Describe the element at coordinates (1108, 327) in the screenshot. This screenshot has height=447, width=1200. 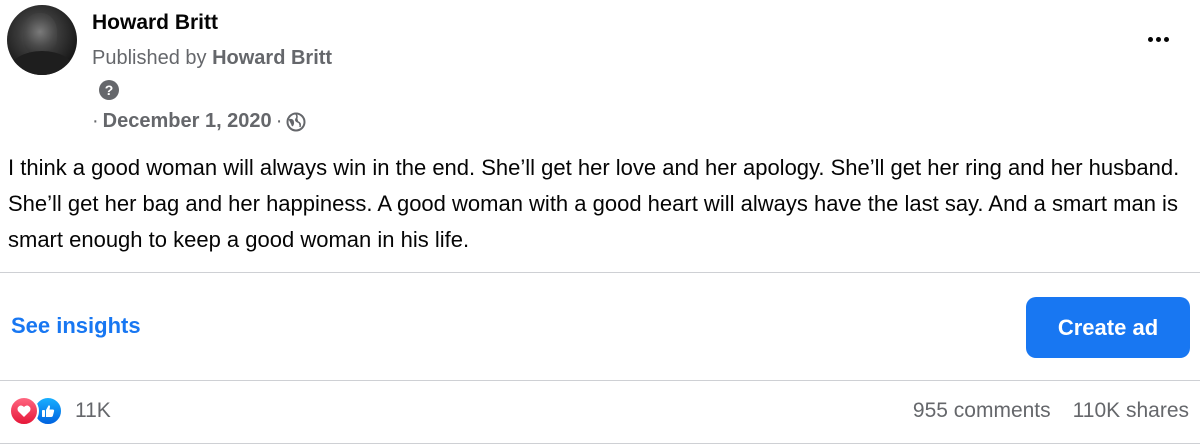
I see `create-ad-button: Create ad` at that location.